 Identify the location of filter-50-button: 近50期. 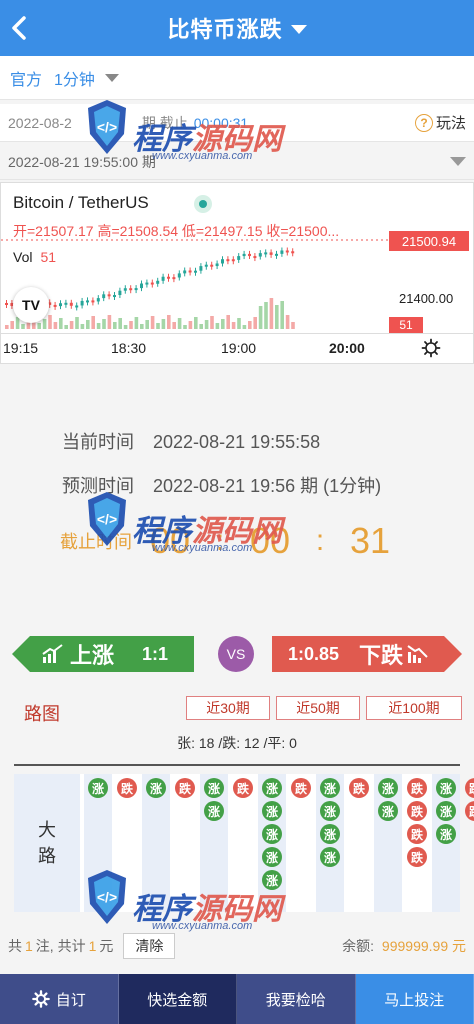
(318, 708).